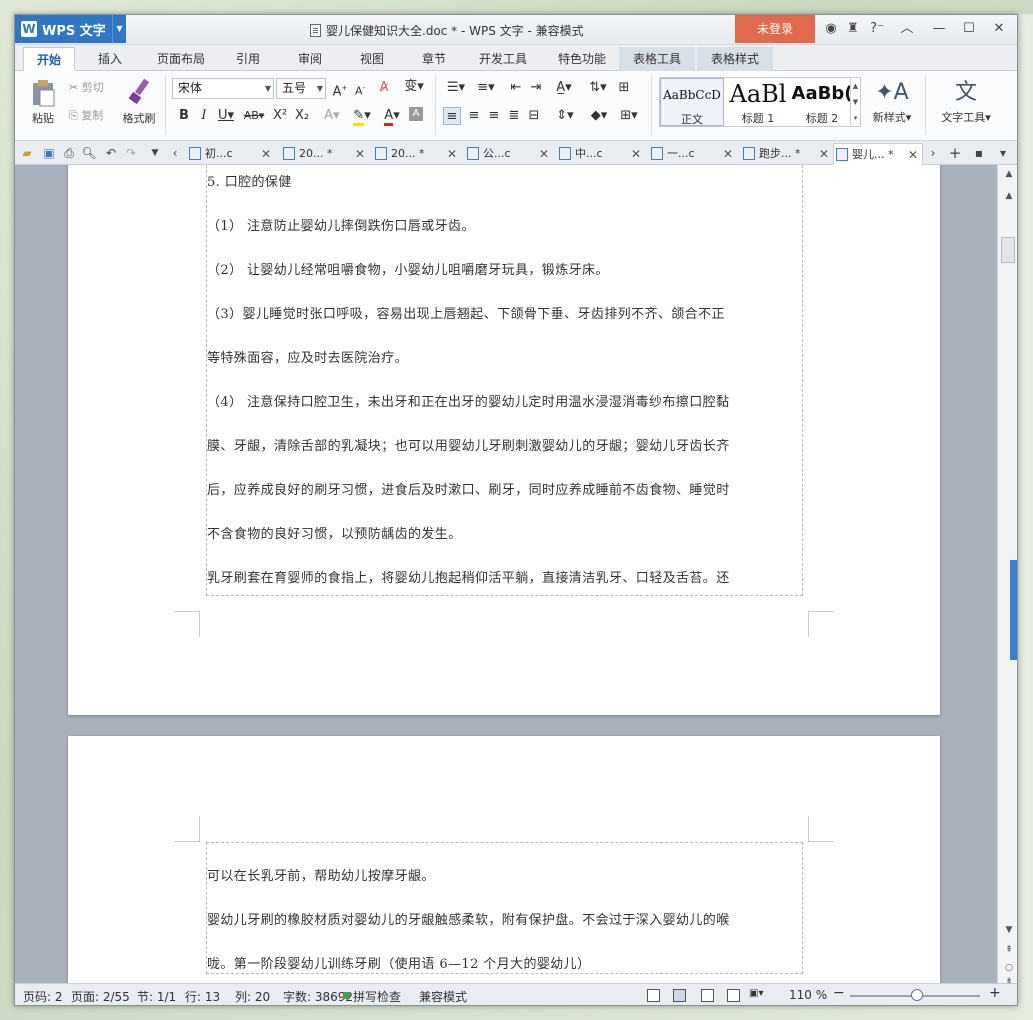 The image size is (1033, 1020). I want to click on maximize-button: ☐, so click(969, 29).